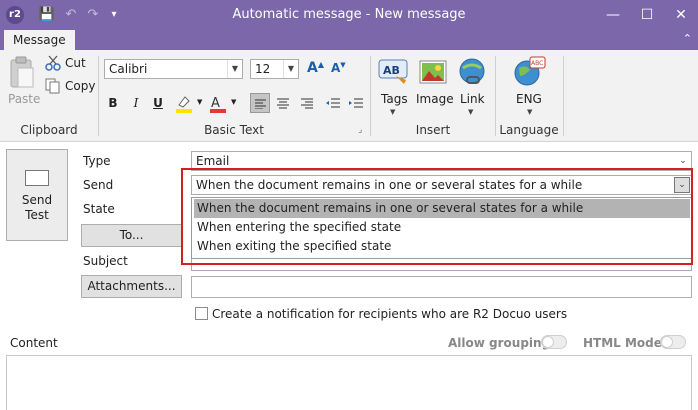  Describe the element at coordinates (356, 104) in the screenshot. I see `indent-increase-icon` at that location.